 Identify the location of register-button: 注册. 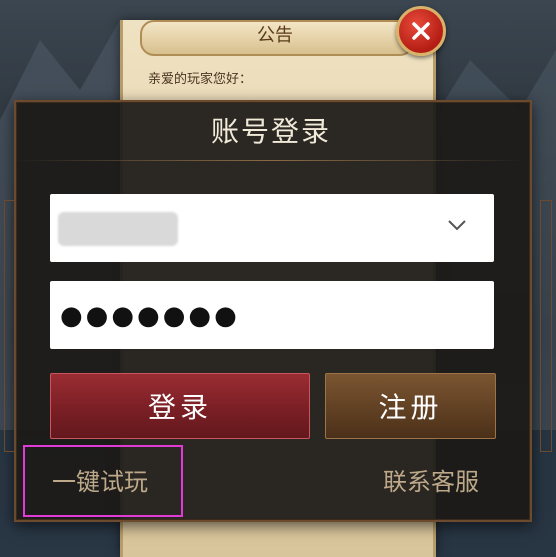
(410, 406).